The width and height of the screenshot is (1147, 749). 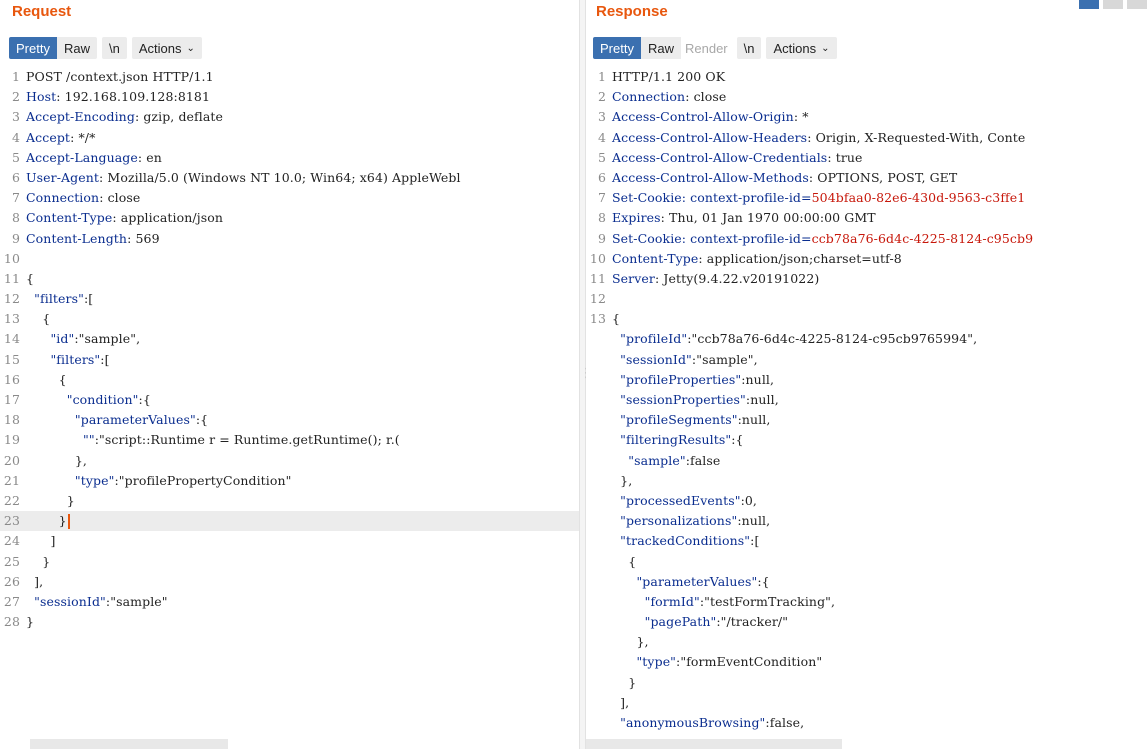 What do you see at coordinates (289, 117) in the screenshot?
I see `request-code-line: 3 Accept-Encoding: gzip, deflate` at bounding box center [289, 117].